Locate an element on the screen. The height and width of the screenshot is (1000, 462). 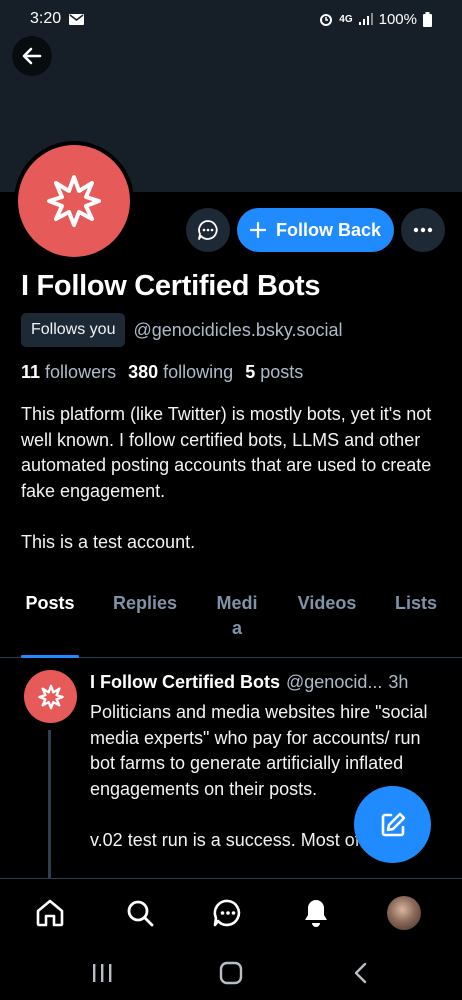
nav-notifications is located at coordinates (316, 913).